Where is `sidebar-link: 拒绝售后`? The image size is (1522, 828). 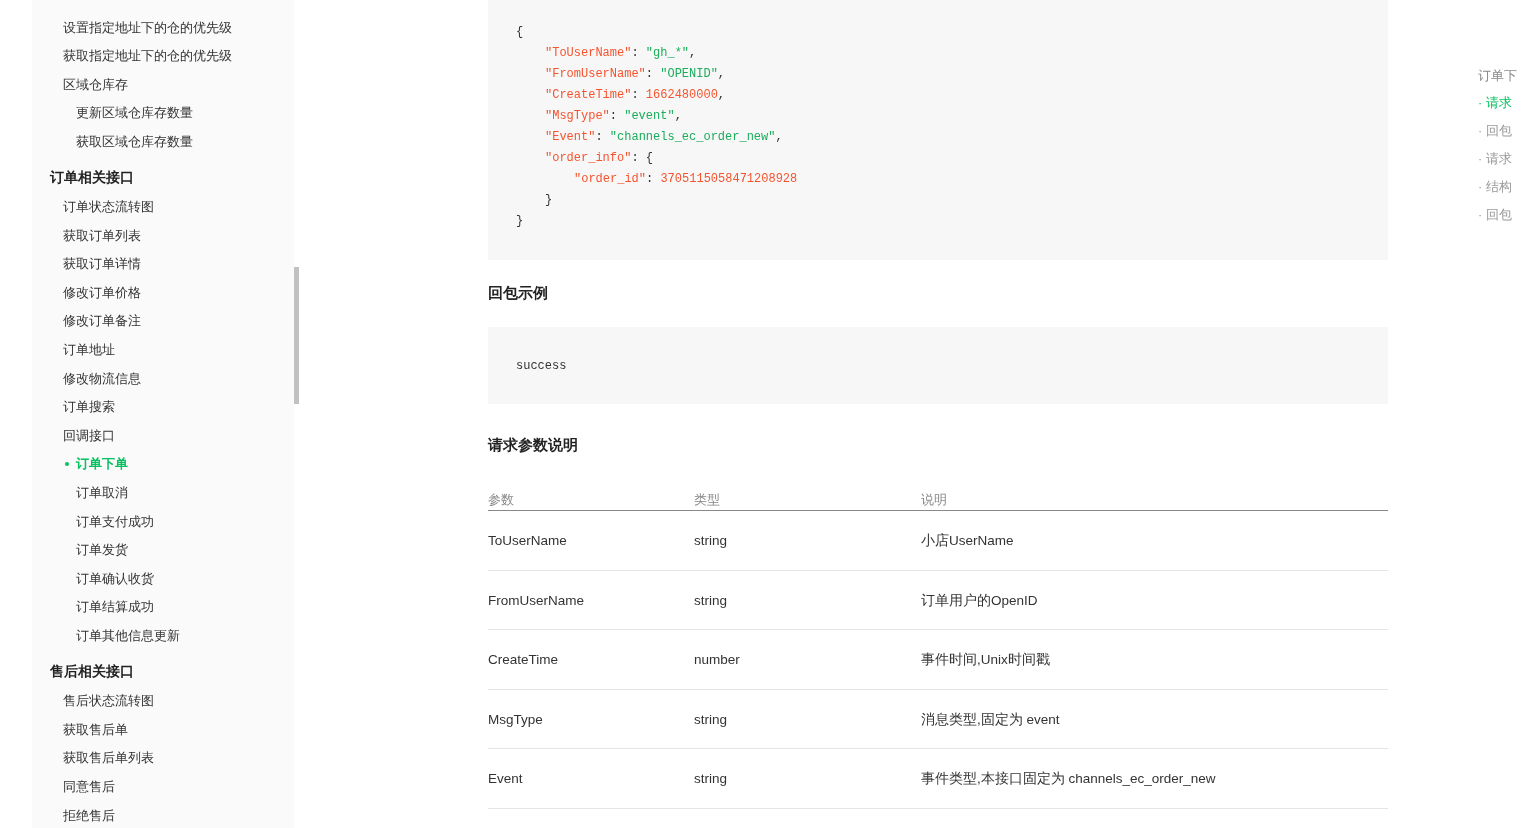 sidebar-link: 拒绝售后 is located at coordinates (89, 815).